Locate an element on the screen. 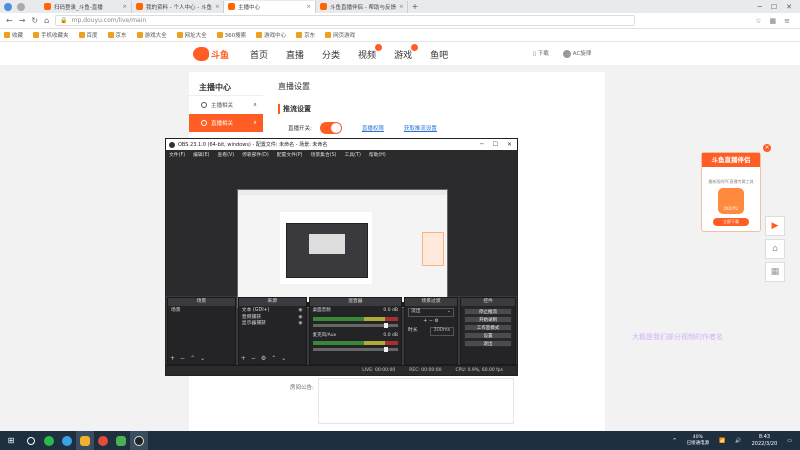 The image size is (800, 450). browser-tab: 斗鱼直播伴侣 - 帮助与反馈 × is located at coordinates (362, 6).